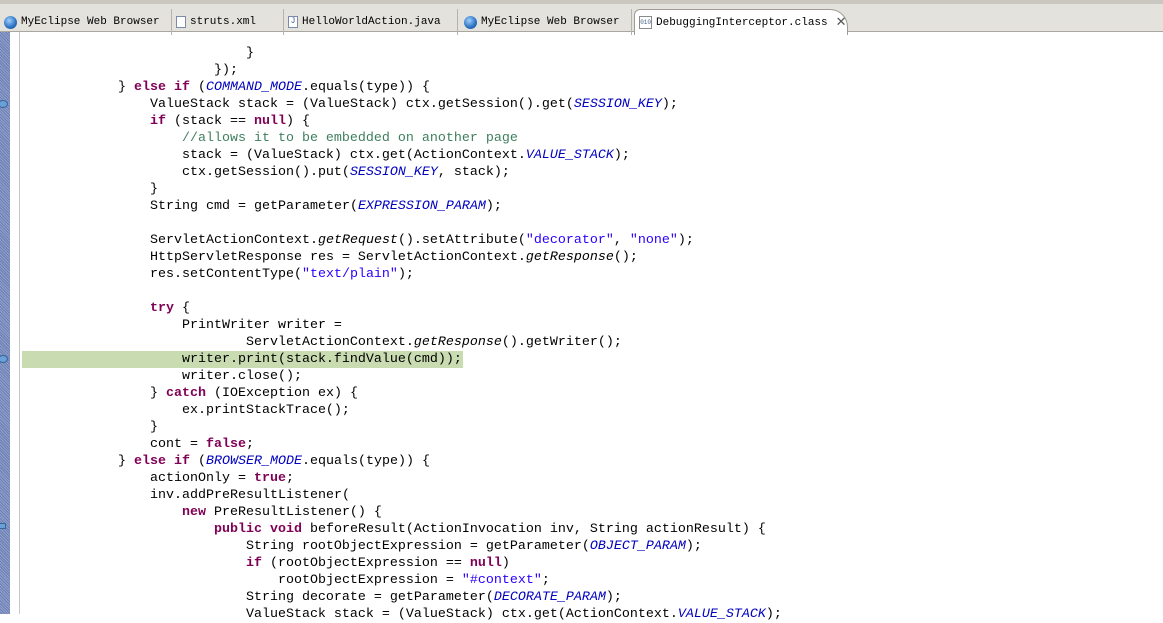  Describe the element at coordinates (209, 121) in the screenshot. I see `code-text: (stack ==` at that location.